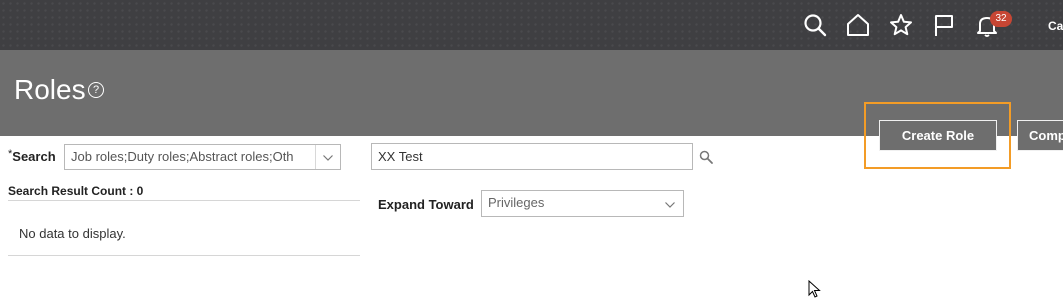  Describe the element at coordinates (426, 204) in the screenshot. I see `expand-toward-label: Expand Toward` at that location.